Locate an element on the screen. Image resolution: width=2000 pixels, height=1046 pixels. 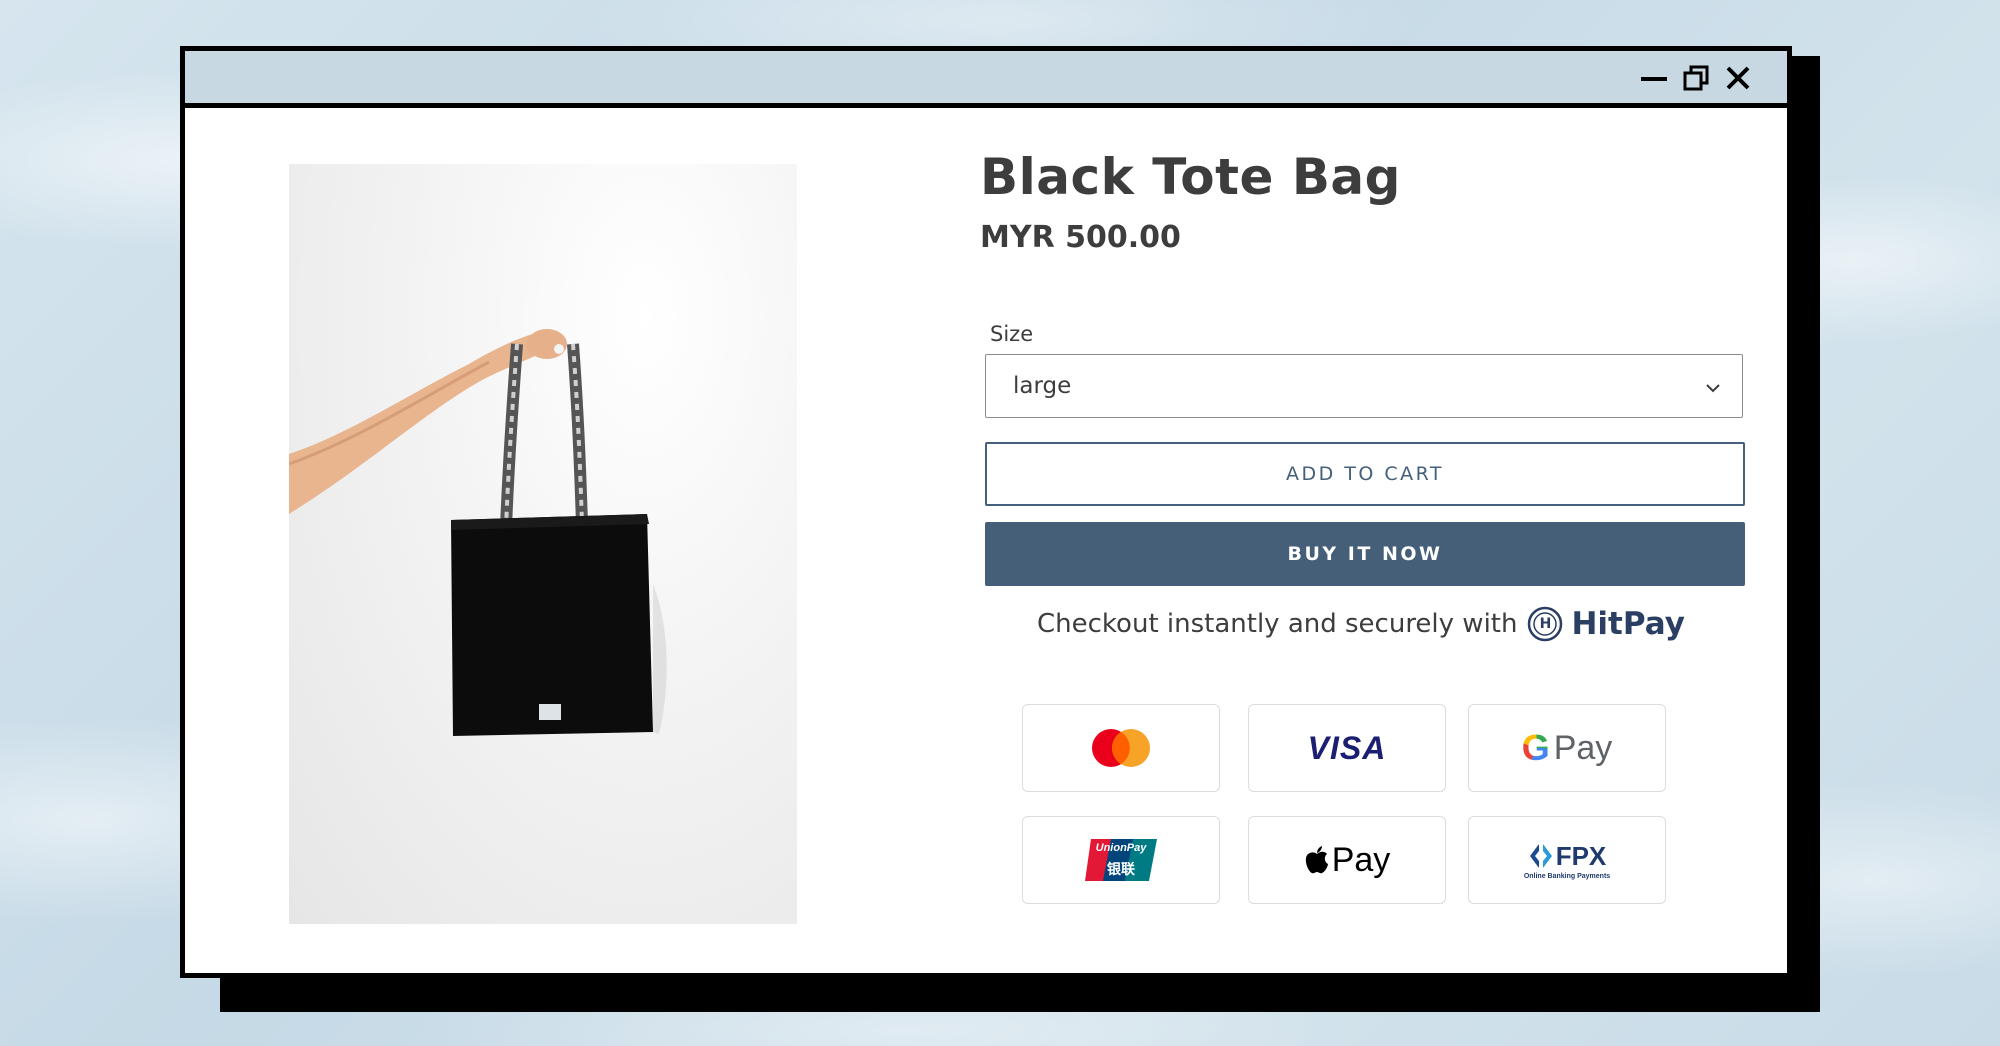
tote-bag-illustration is located at coordinates (478, 532).